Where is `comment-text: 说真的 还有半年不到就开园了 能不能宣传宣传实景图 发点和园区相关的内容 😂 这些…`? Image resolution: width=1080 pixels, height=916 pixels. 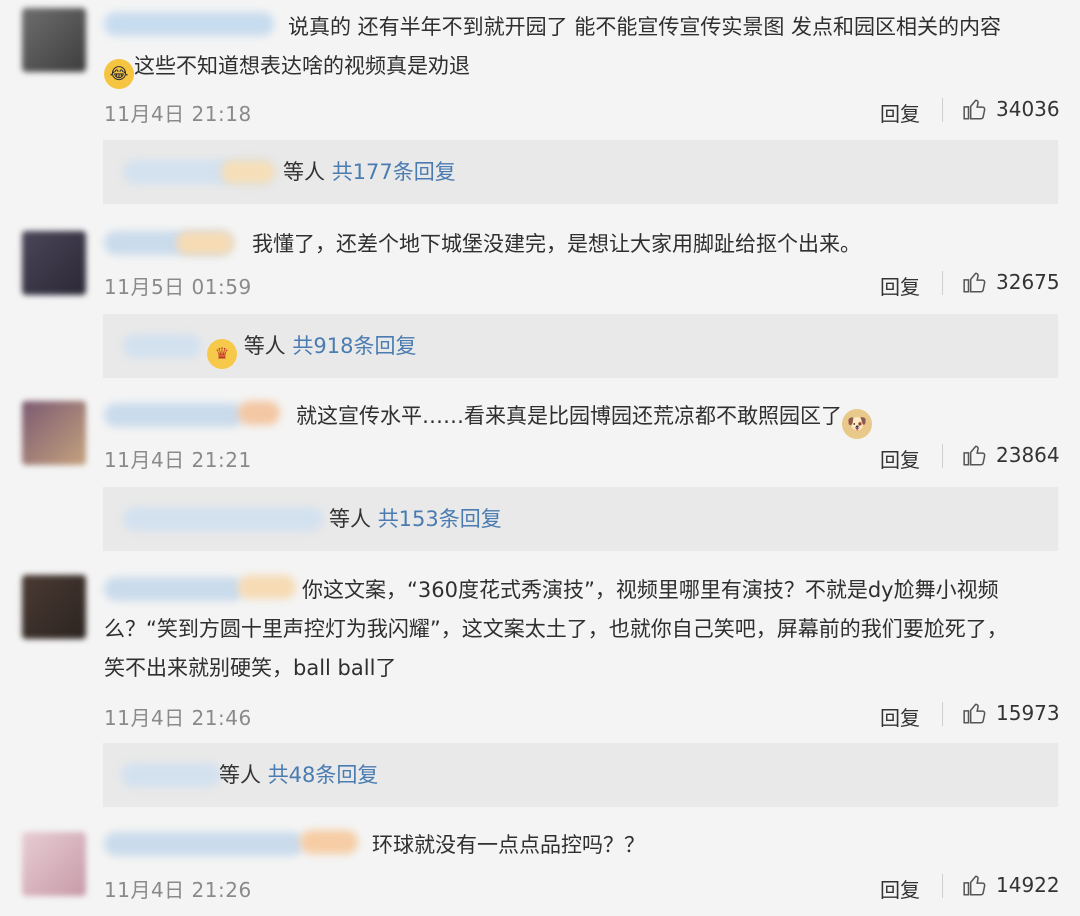
comment-text: 说真的 还有半年不到就开园了 能不能宣传宣传实景图 发点和园区相关的内容 😂 这些… is located at coordinates (579, 48).